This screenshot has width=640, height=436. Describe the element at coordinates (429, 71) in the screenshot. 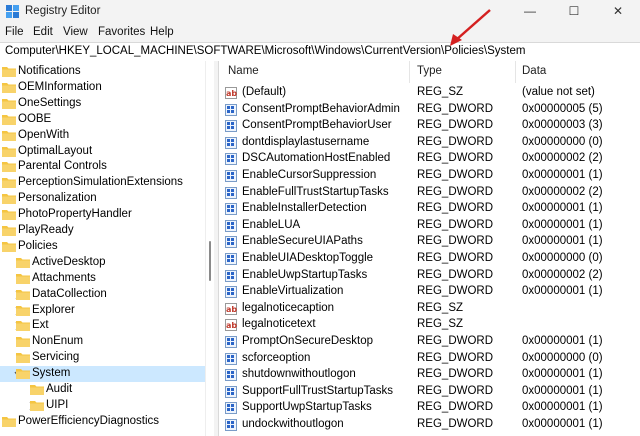

I see `column-type: Type` at that location.